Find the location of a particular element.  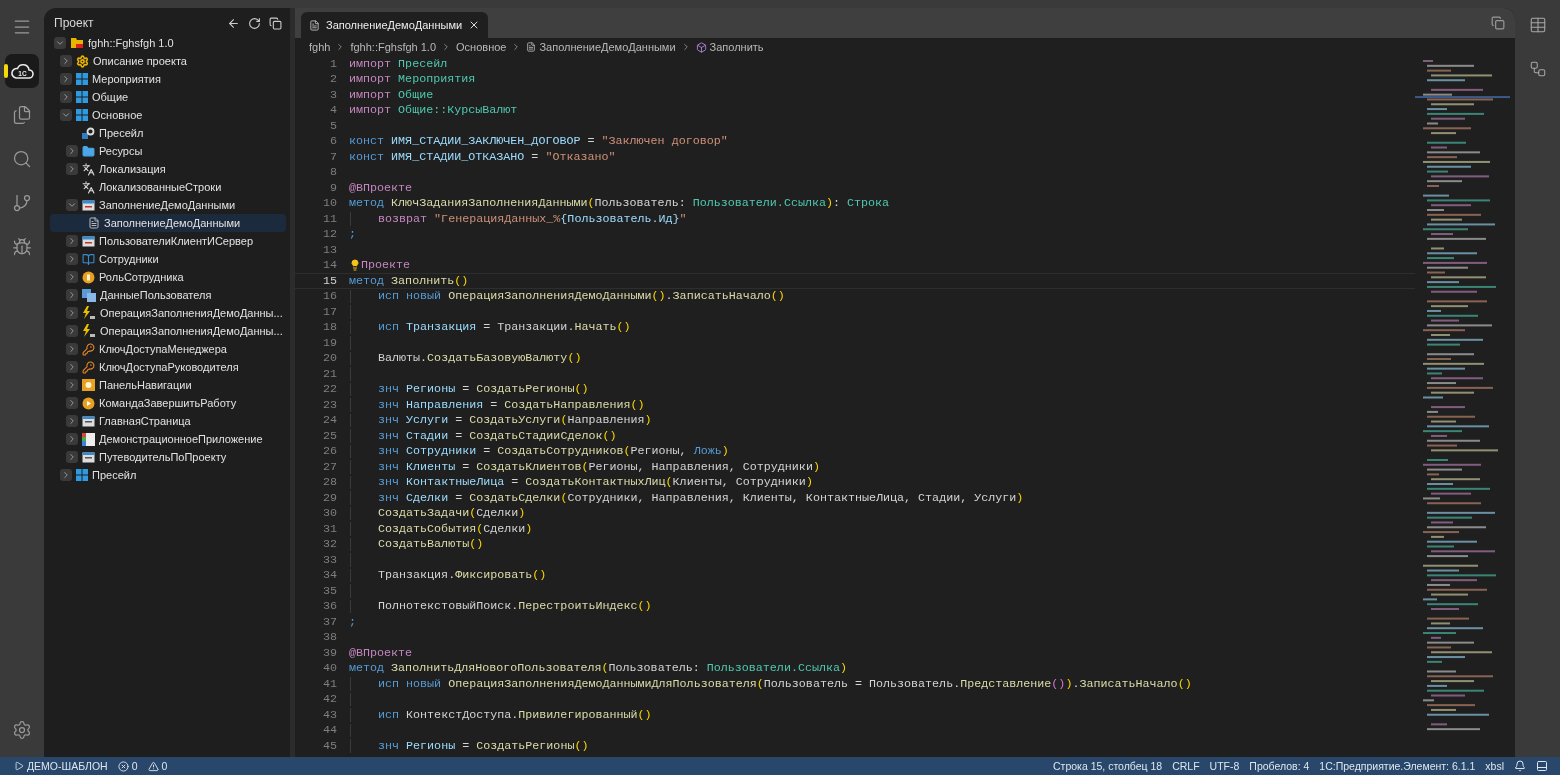

tree-item: Основное is located at coordinates (168, 115).